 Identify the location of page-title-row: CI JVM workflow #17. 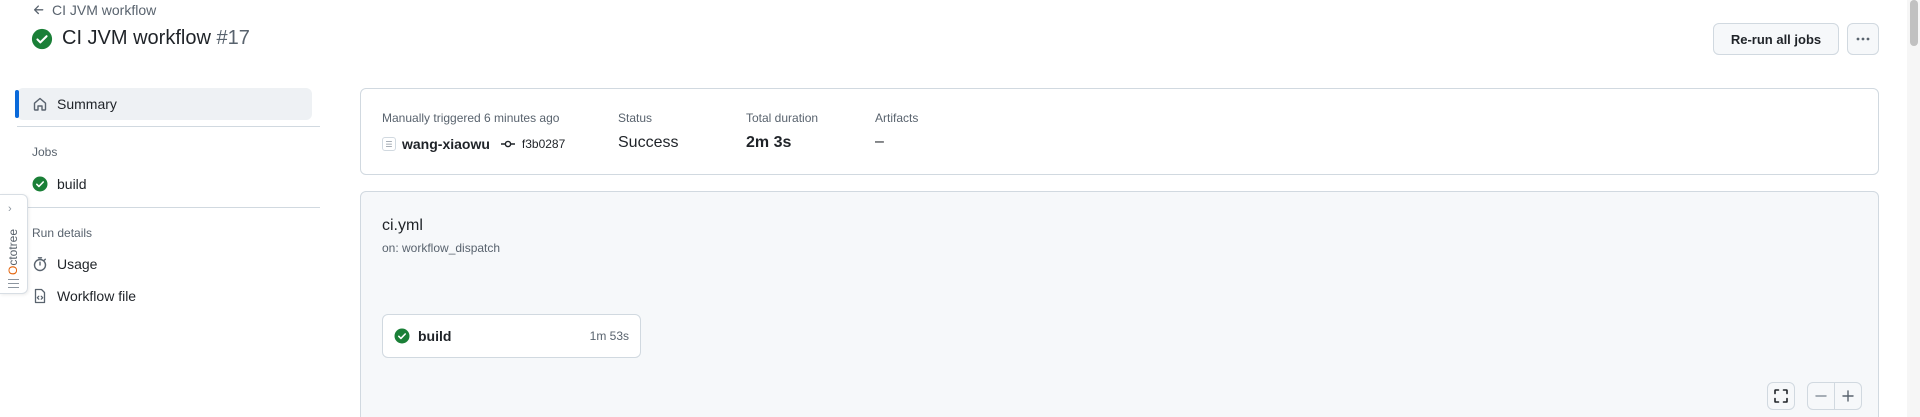
(140, 38).